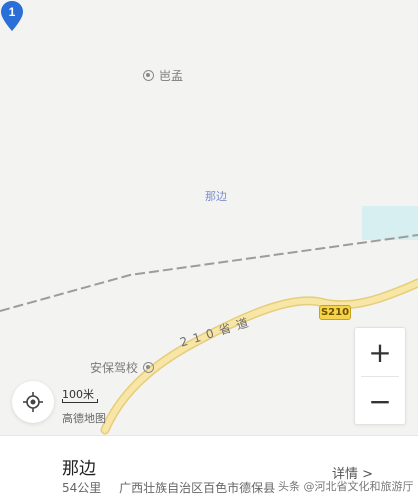  I want to click on marker-label: 那边, so click(216, 196).